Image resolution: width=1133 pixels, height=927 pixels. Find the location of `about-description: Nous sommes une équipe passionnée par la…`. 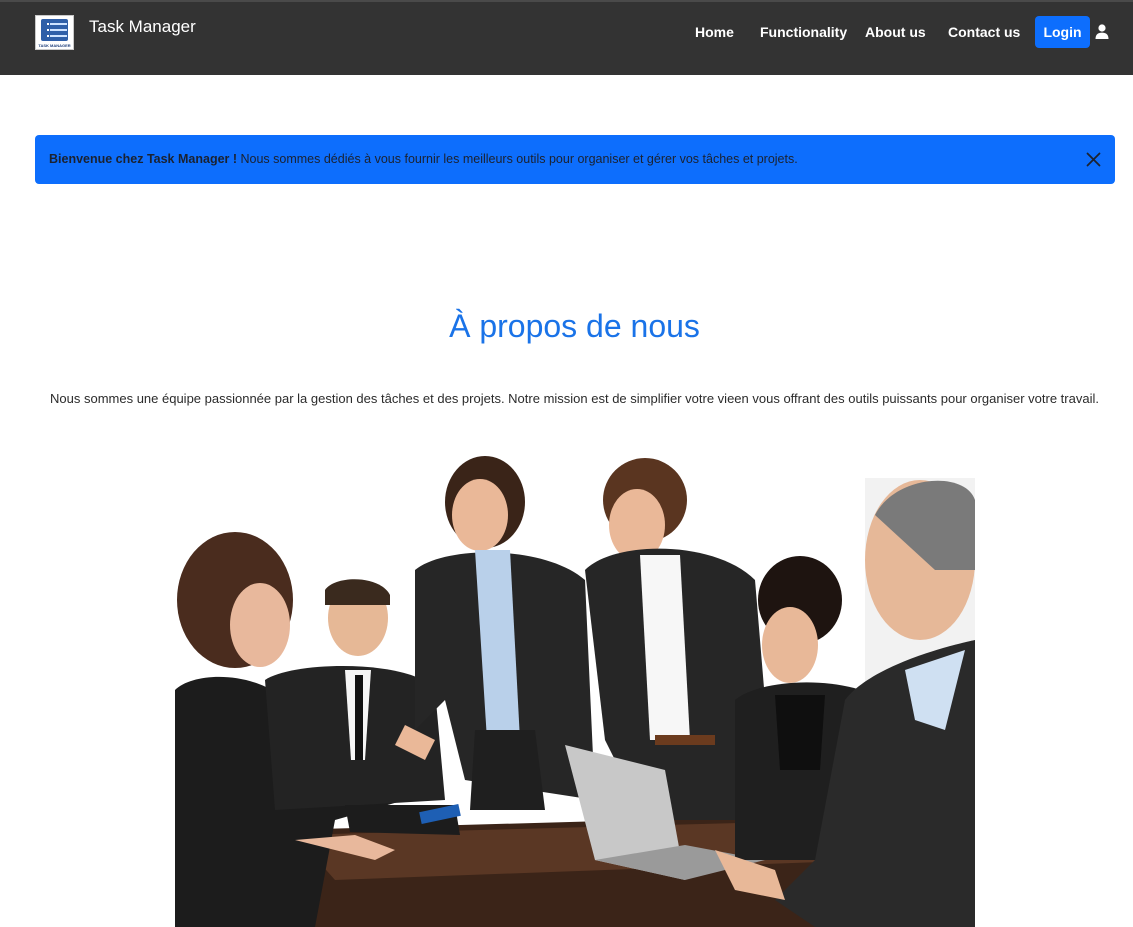

about-description: Nous sommes une équipe passionnée par la… is located at coordinates (574, 398).